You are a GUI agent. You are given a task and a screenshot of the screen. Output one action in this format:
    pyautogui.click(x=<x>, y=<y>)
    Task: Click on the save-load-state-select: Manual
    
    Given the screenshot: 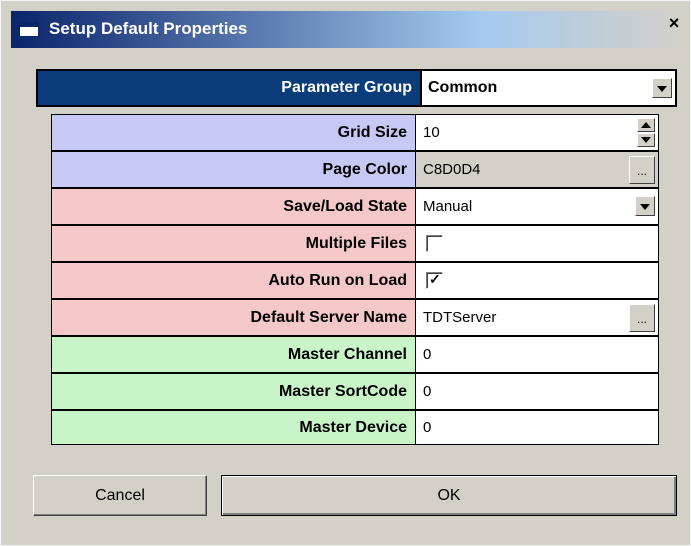 What is the action you would take?
    pyautogui.click(x=537, y=206)
    